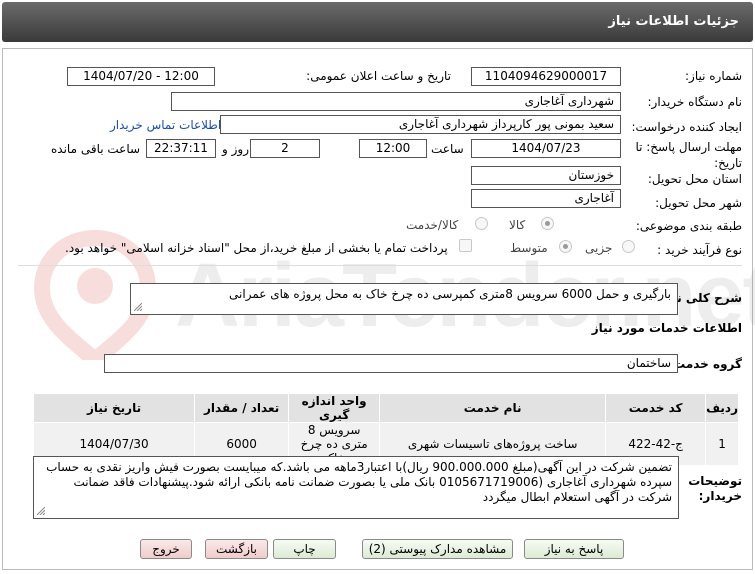  What do you see at coordinates (688, 226) in the screenshot?
I see `category-label: طبقه بندی موضوعی:` at bounding box center [688, 226].